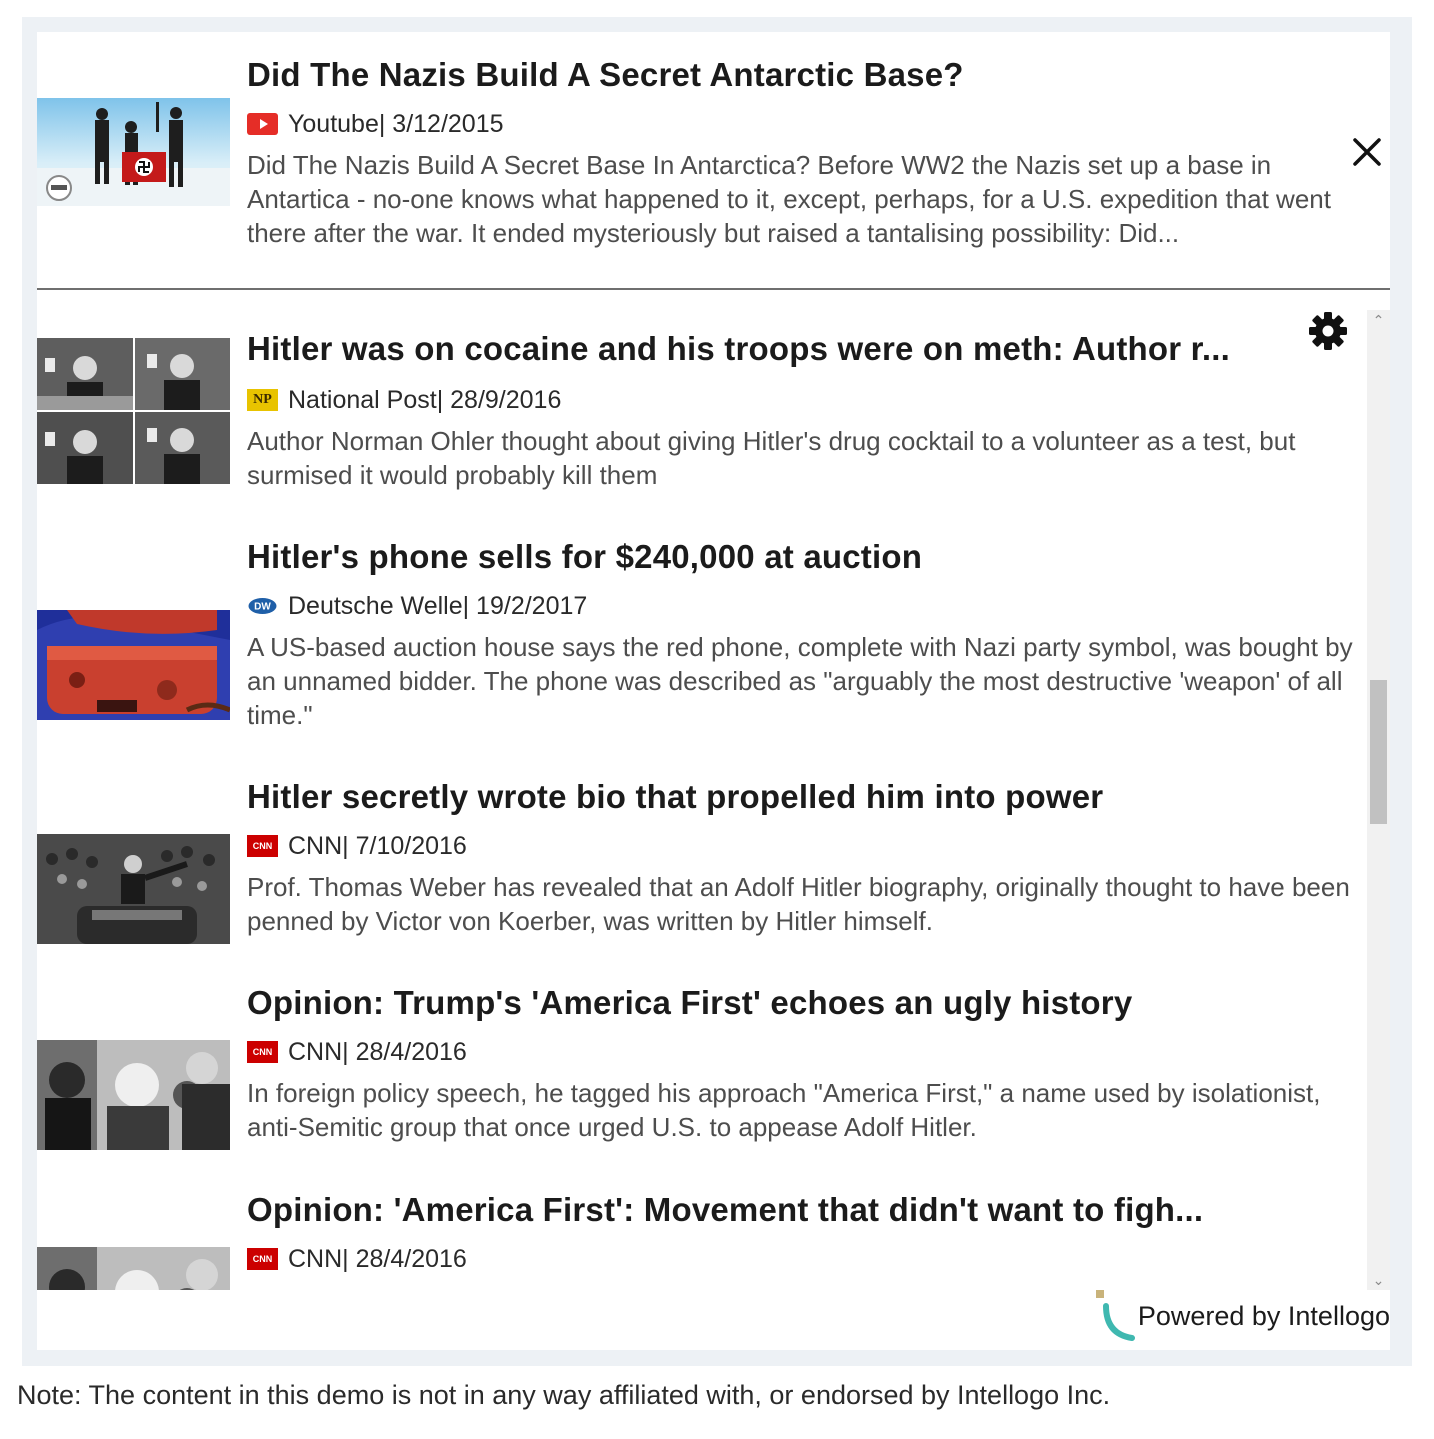  I want to click on divider, so click(713, 289).